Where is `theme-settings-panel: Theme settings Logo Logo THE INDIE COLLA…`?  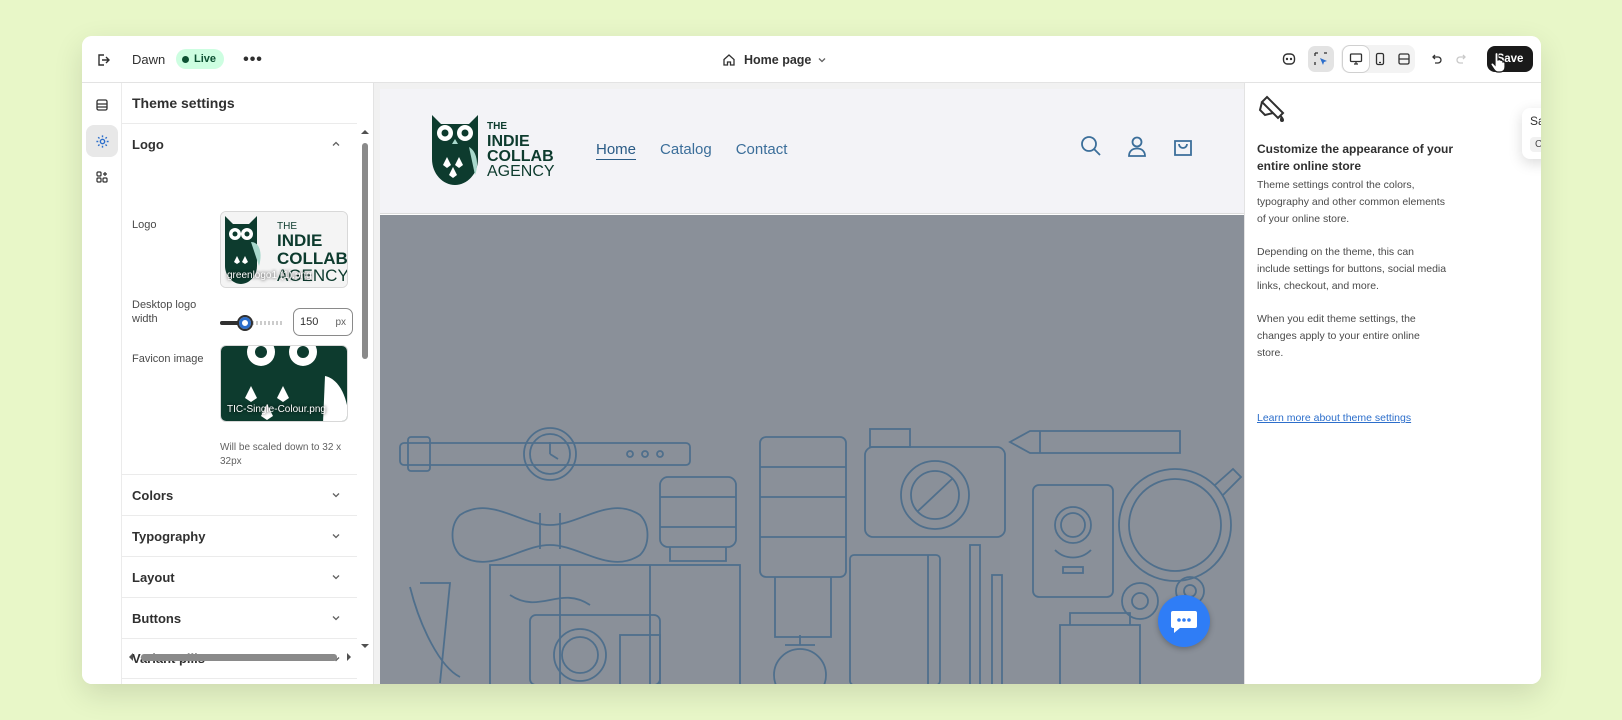
theme-settings-panel: Theme settings Logo Logo THE INDIE COLLA… is located at coordinates (248, 383).